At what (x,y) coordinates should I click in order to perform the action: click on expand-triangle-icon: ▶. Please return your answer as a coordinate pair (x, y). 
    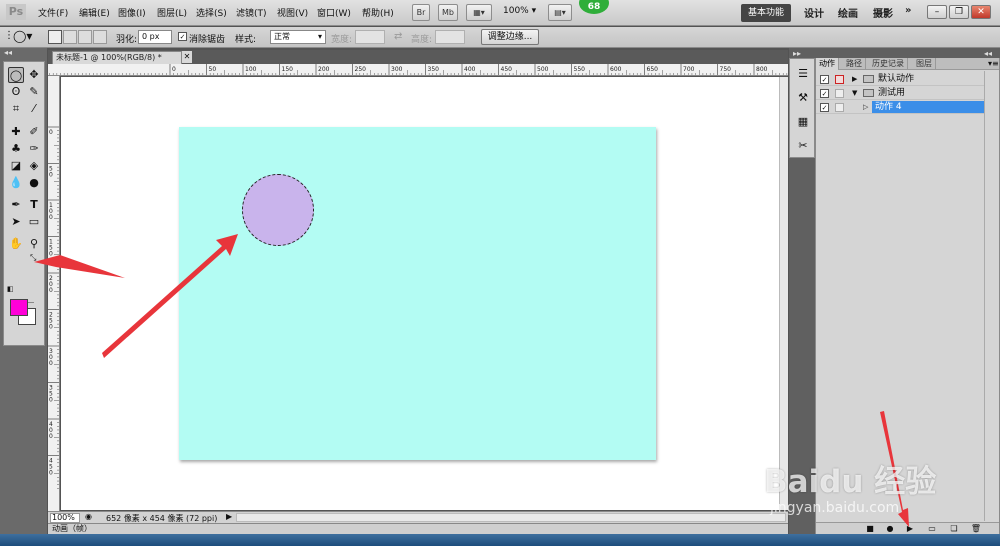
    Looking at the image, I should click on (854, 79).